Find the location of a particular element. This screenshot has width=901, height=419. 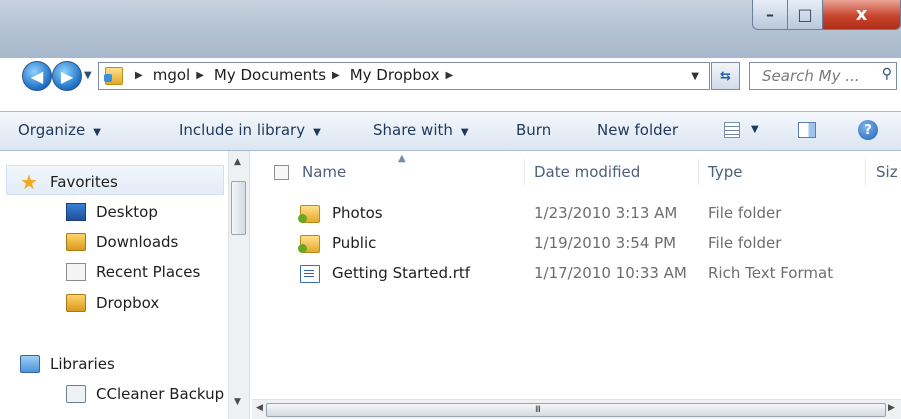

change-view-icon is located at coordinates (732, 130).